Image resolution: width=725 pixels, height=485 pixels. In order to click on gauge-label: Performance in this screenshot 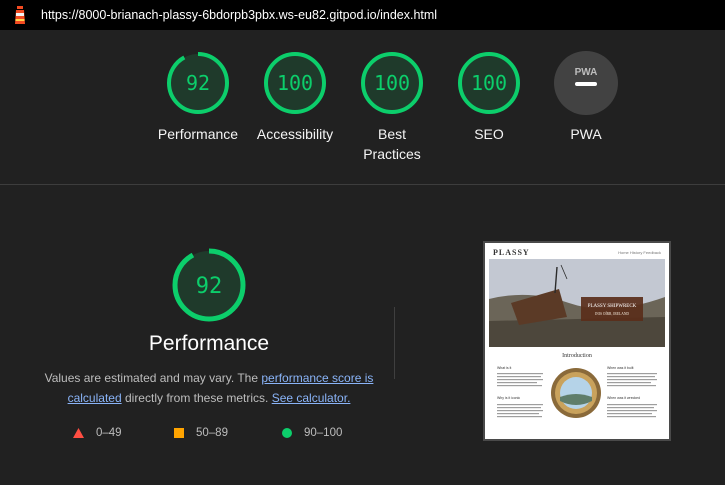, I will do `click(198, 134)`.